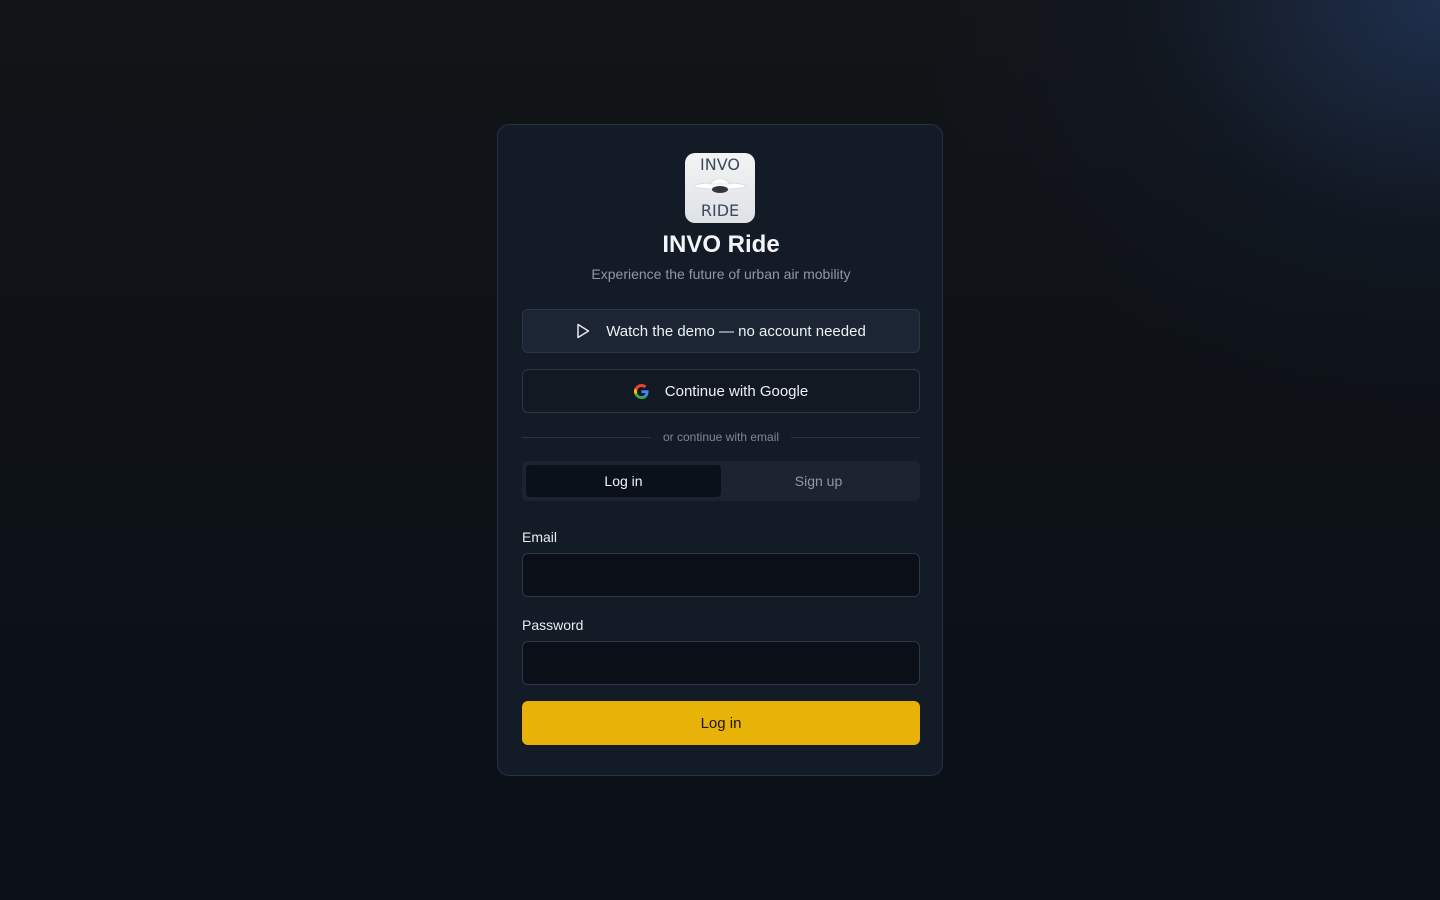  Describe the element at coordinates (720, 164) in the screenshot. I see `logo-text-top: INVO` at that location.